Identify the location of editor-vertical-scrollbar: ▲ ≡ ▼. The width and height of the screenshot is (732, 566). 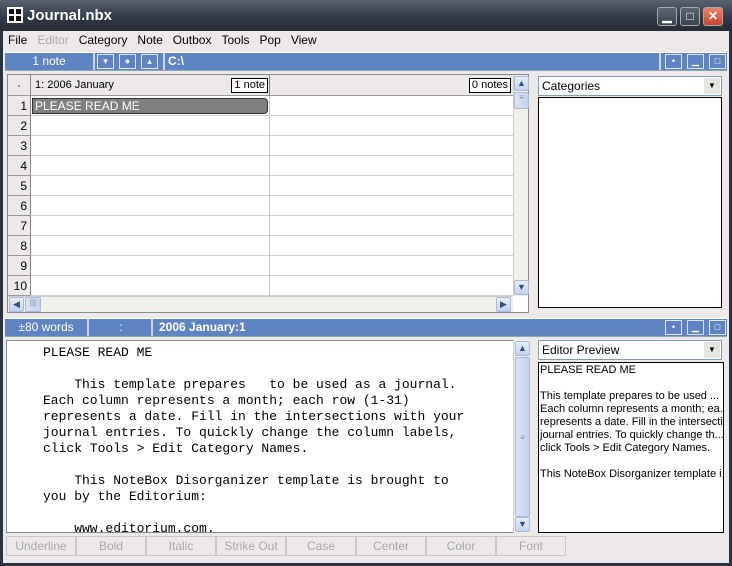
(521, 436).